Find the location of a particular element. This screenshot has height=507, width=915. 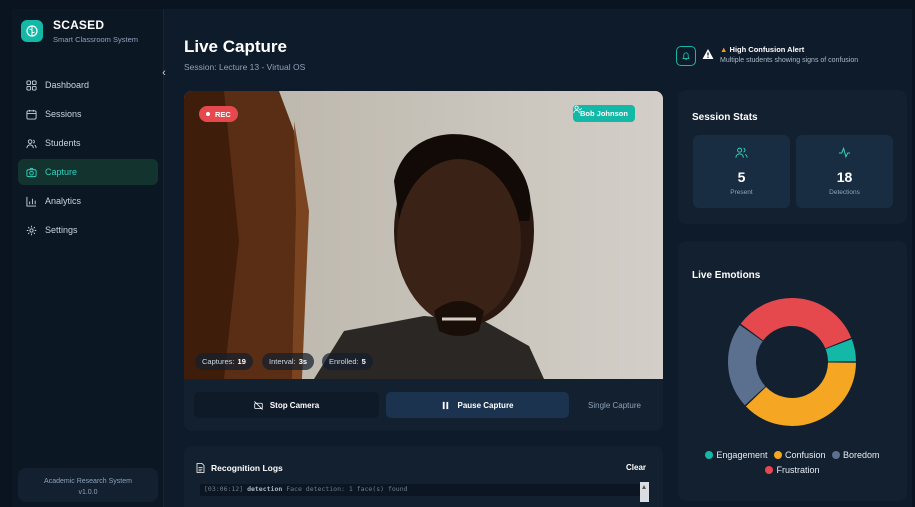

user-check-icon is located at coordinates (577, 109).